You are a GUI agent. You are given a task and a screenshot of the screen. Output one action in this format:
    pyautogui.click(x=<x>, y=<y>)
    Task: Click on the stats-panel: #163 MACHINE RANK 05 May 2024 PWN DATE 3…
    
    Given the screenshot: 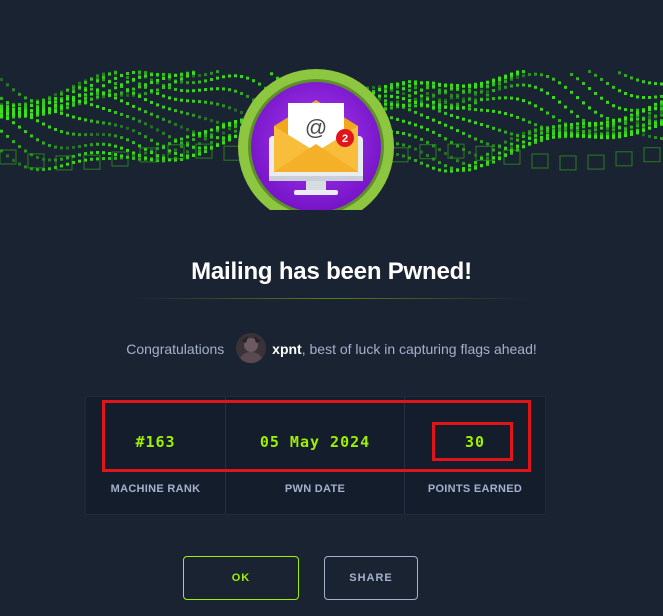 What is the action you would take?
    pyautogui.click(x=315, y=455)
    